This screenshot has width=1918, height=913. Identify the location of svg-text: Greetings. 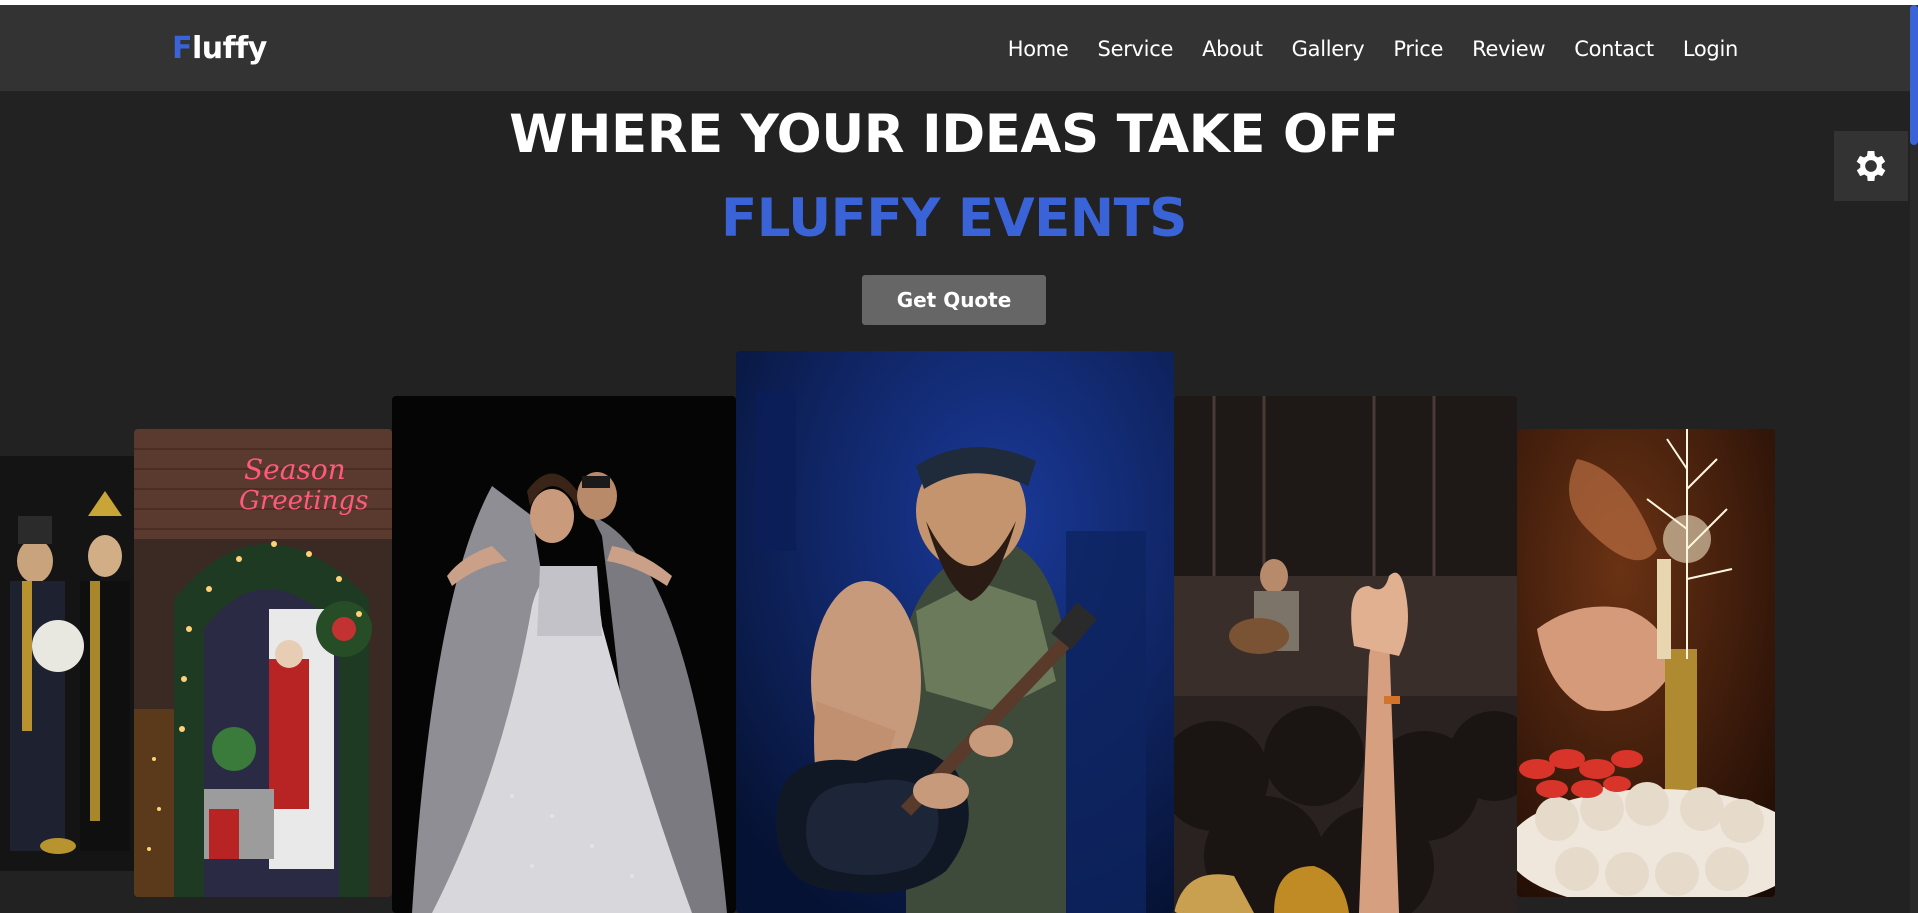
(303, 501).